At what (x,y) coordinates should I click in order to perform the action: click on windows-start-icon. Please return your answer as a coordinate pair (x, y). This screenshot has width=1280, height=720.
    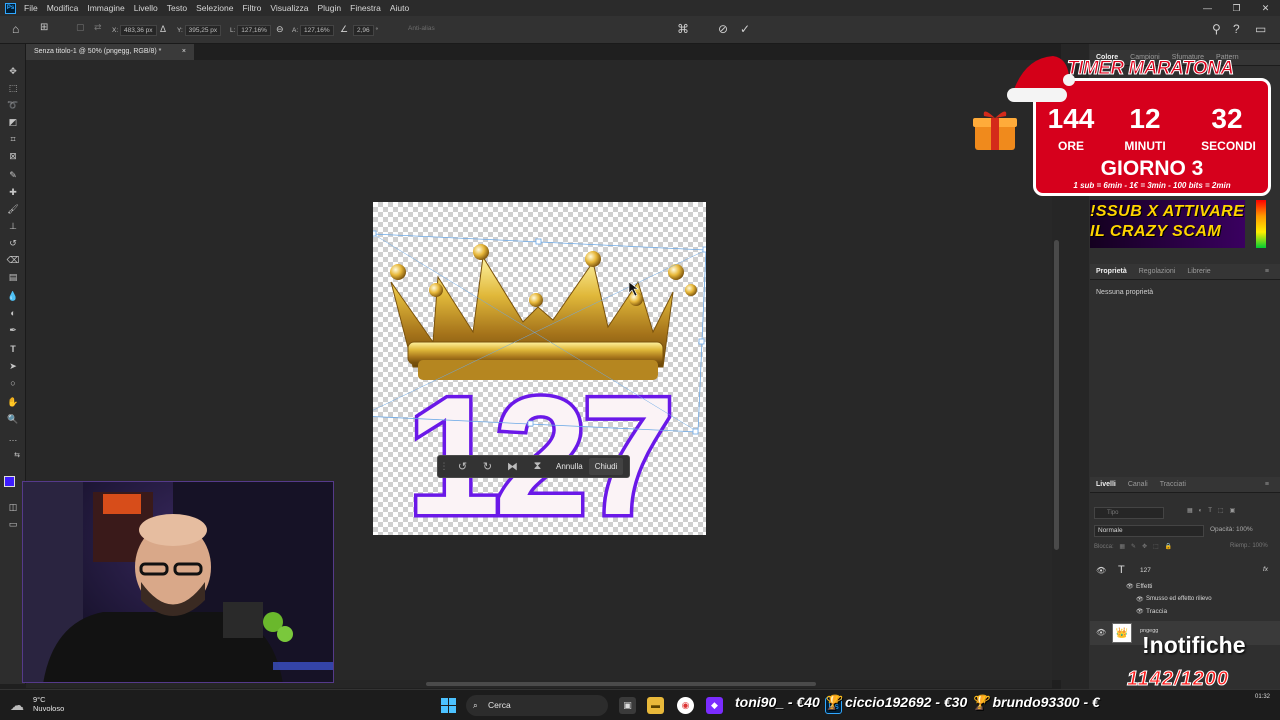
    Looking at the image, I should click on (448, 705).